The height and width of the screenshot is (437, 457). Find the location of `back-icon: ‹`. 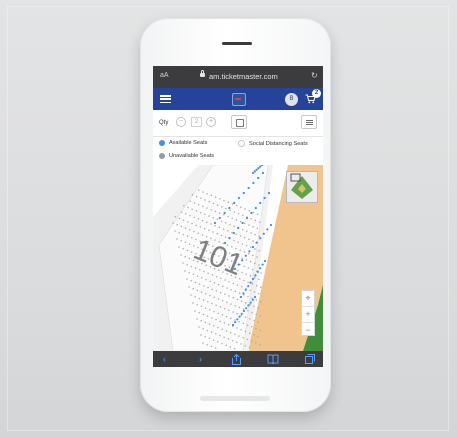

back-icon: ‹ is located at coordinates (164, 359).